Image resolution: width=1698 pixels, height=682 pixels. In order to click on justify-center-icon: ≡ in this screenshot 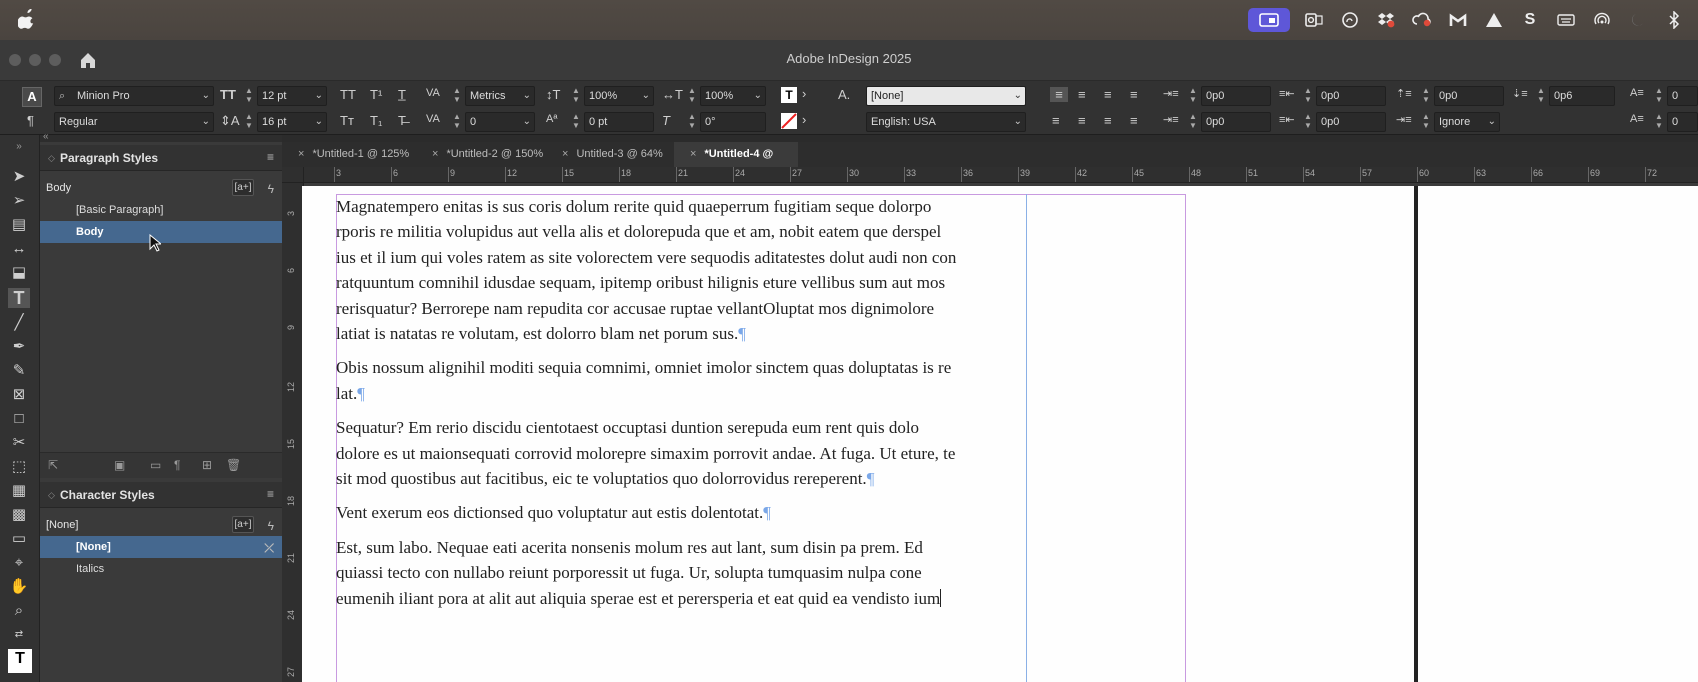, I will do `click(1056, 120)`.